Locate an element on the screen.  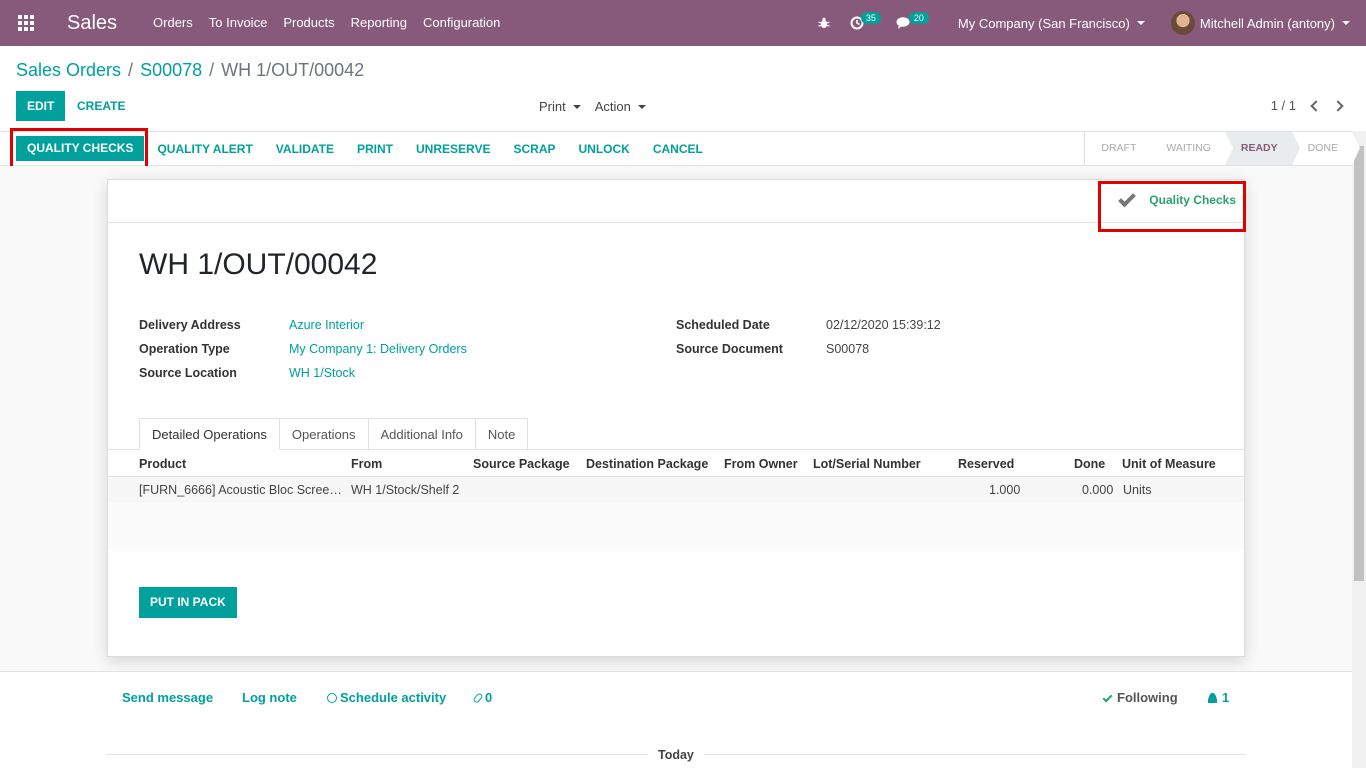
cancel-button: CANCEL is located at coordinates (678, 149).